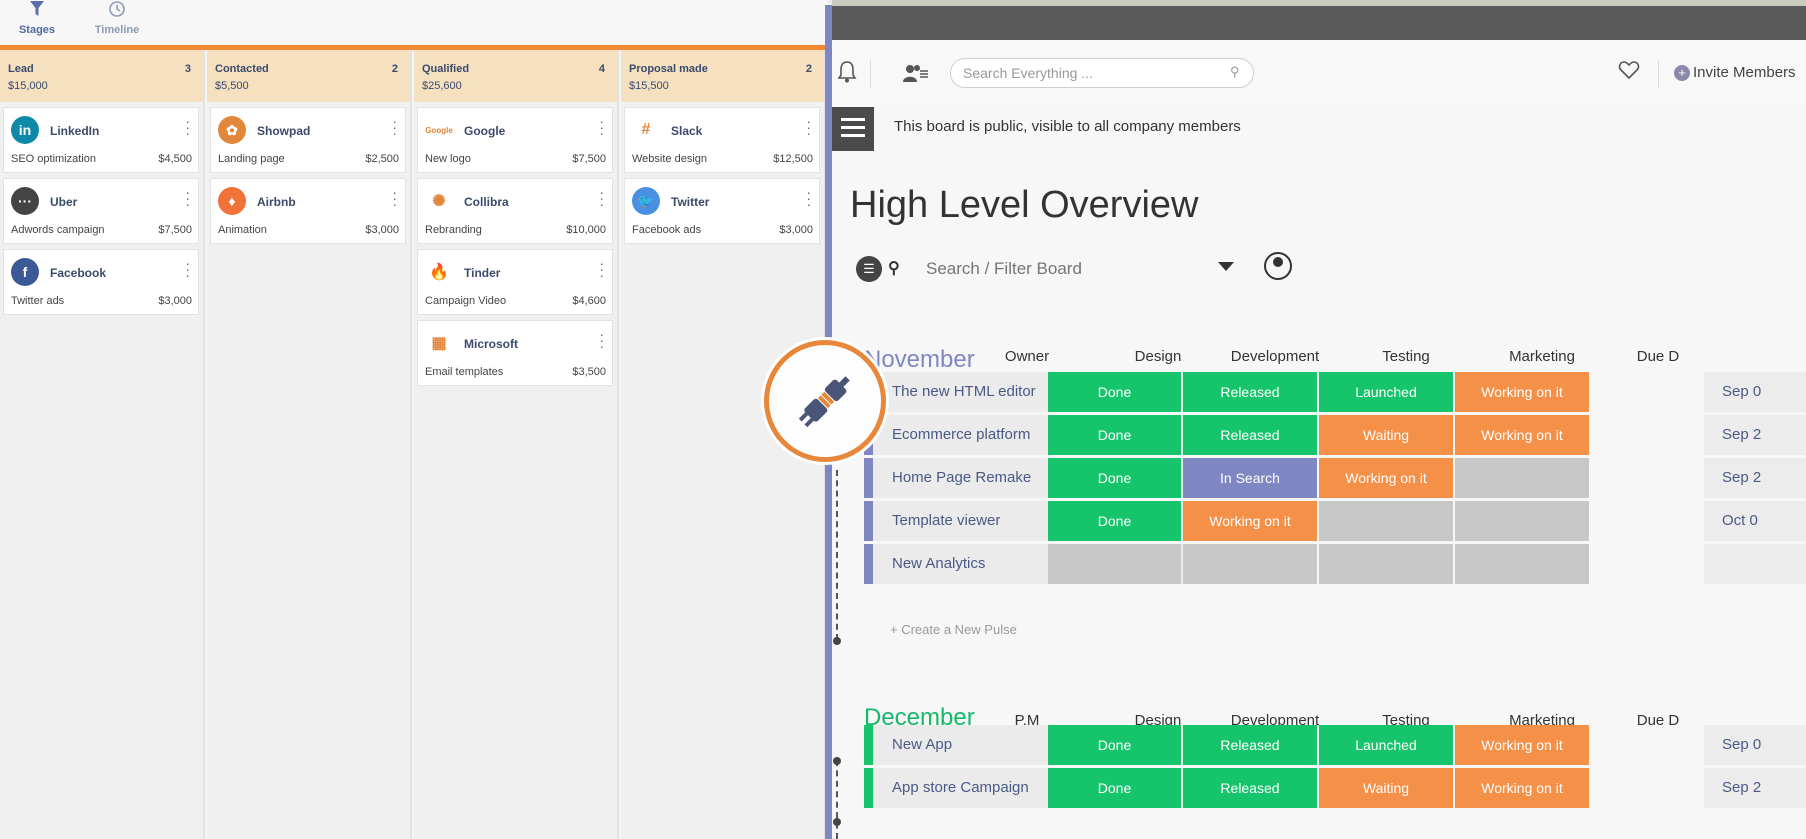 This screenshot has width=1806, height=839. I want to click on deal-card: ✺ Collibra · · · Rebranding $10,000, so click(515, 211).